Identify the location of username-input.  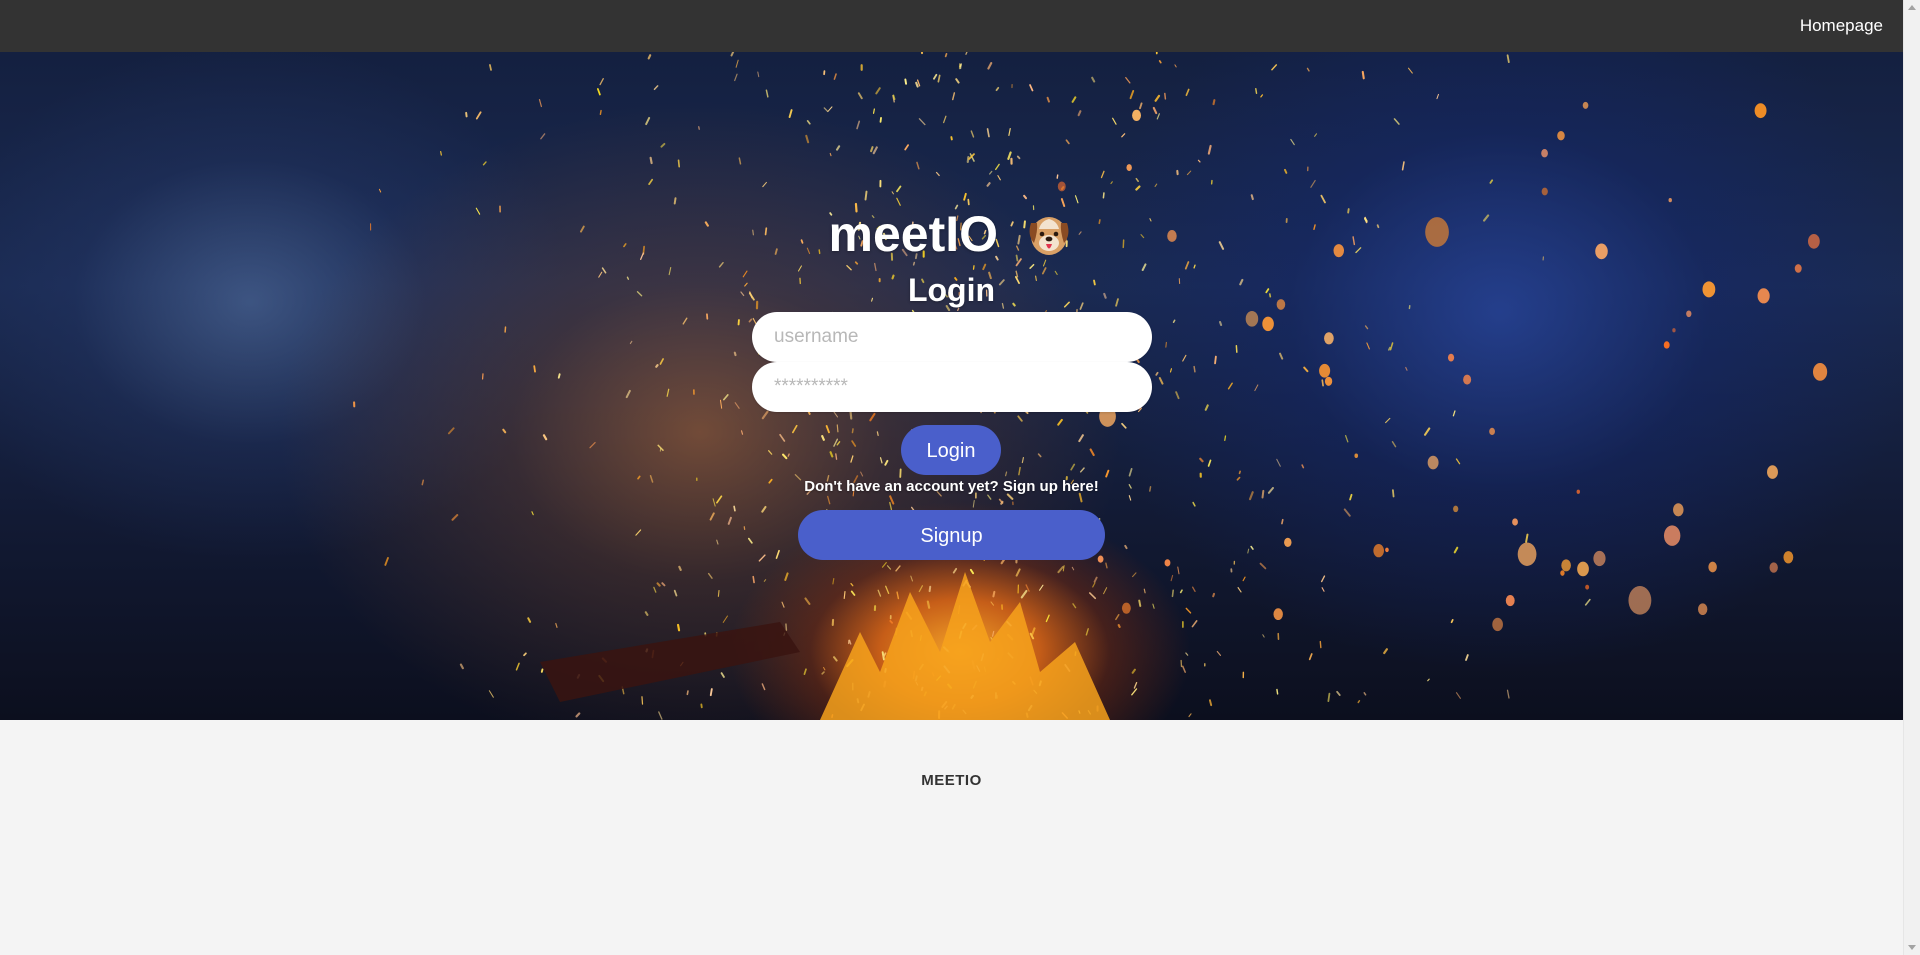
(952, 337).